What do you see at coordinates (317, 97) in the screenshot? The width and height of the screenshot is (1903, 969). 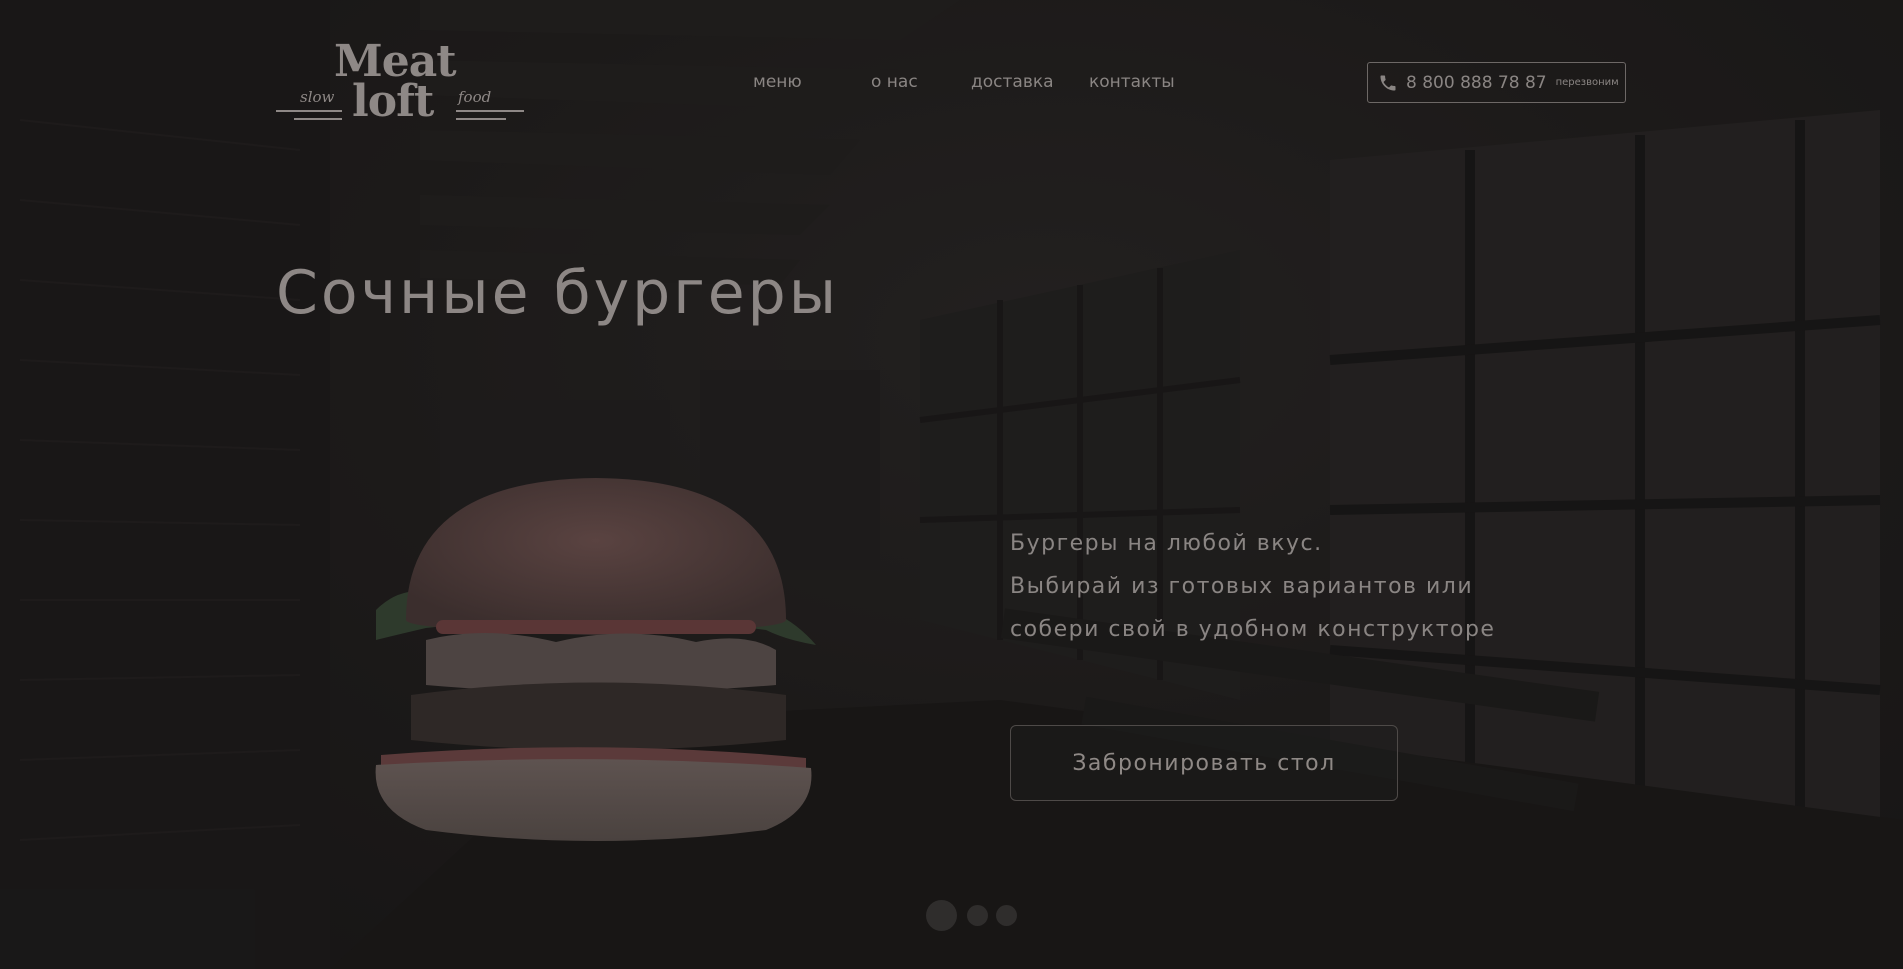 I see `logo-slow-text: slow` at bounding box center [317, 97].